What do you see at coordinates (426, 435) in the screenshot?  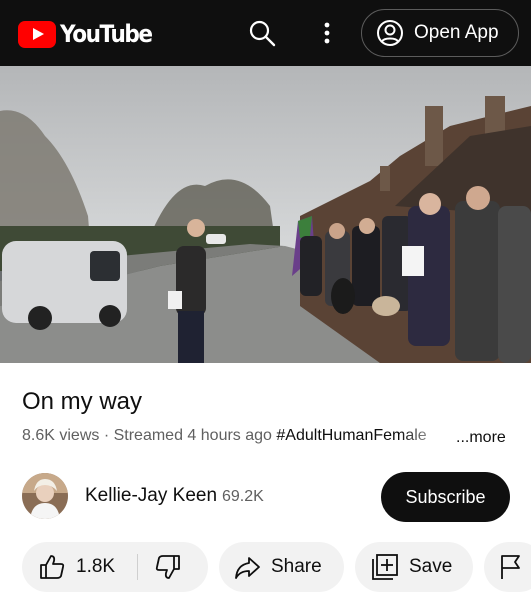 I see `meta-fade` at bounding box center [426, 435].